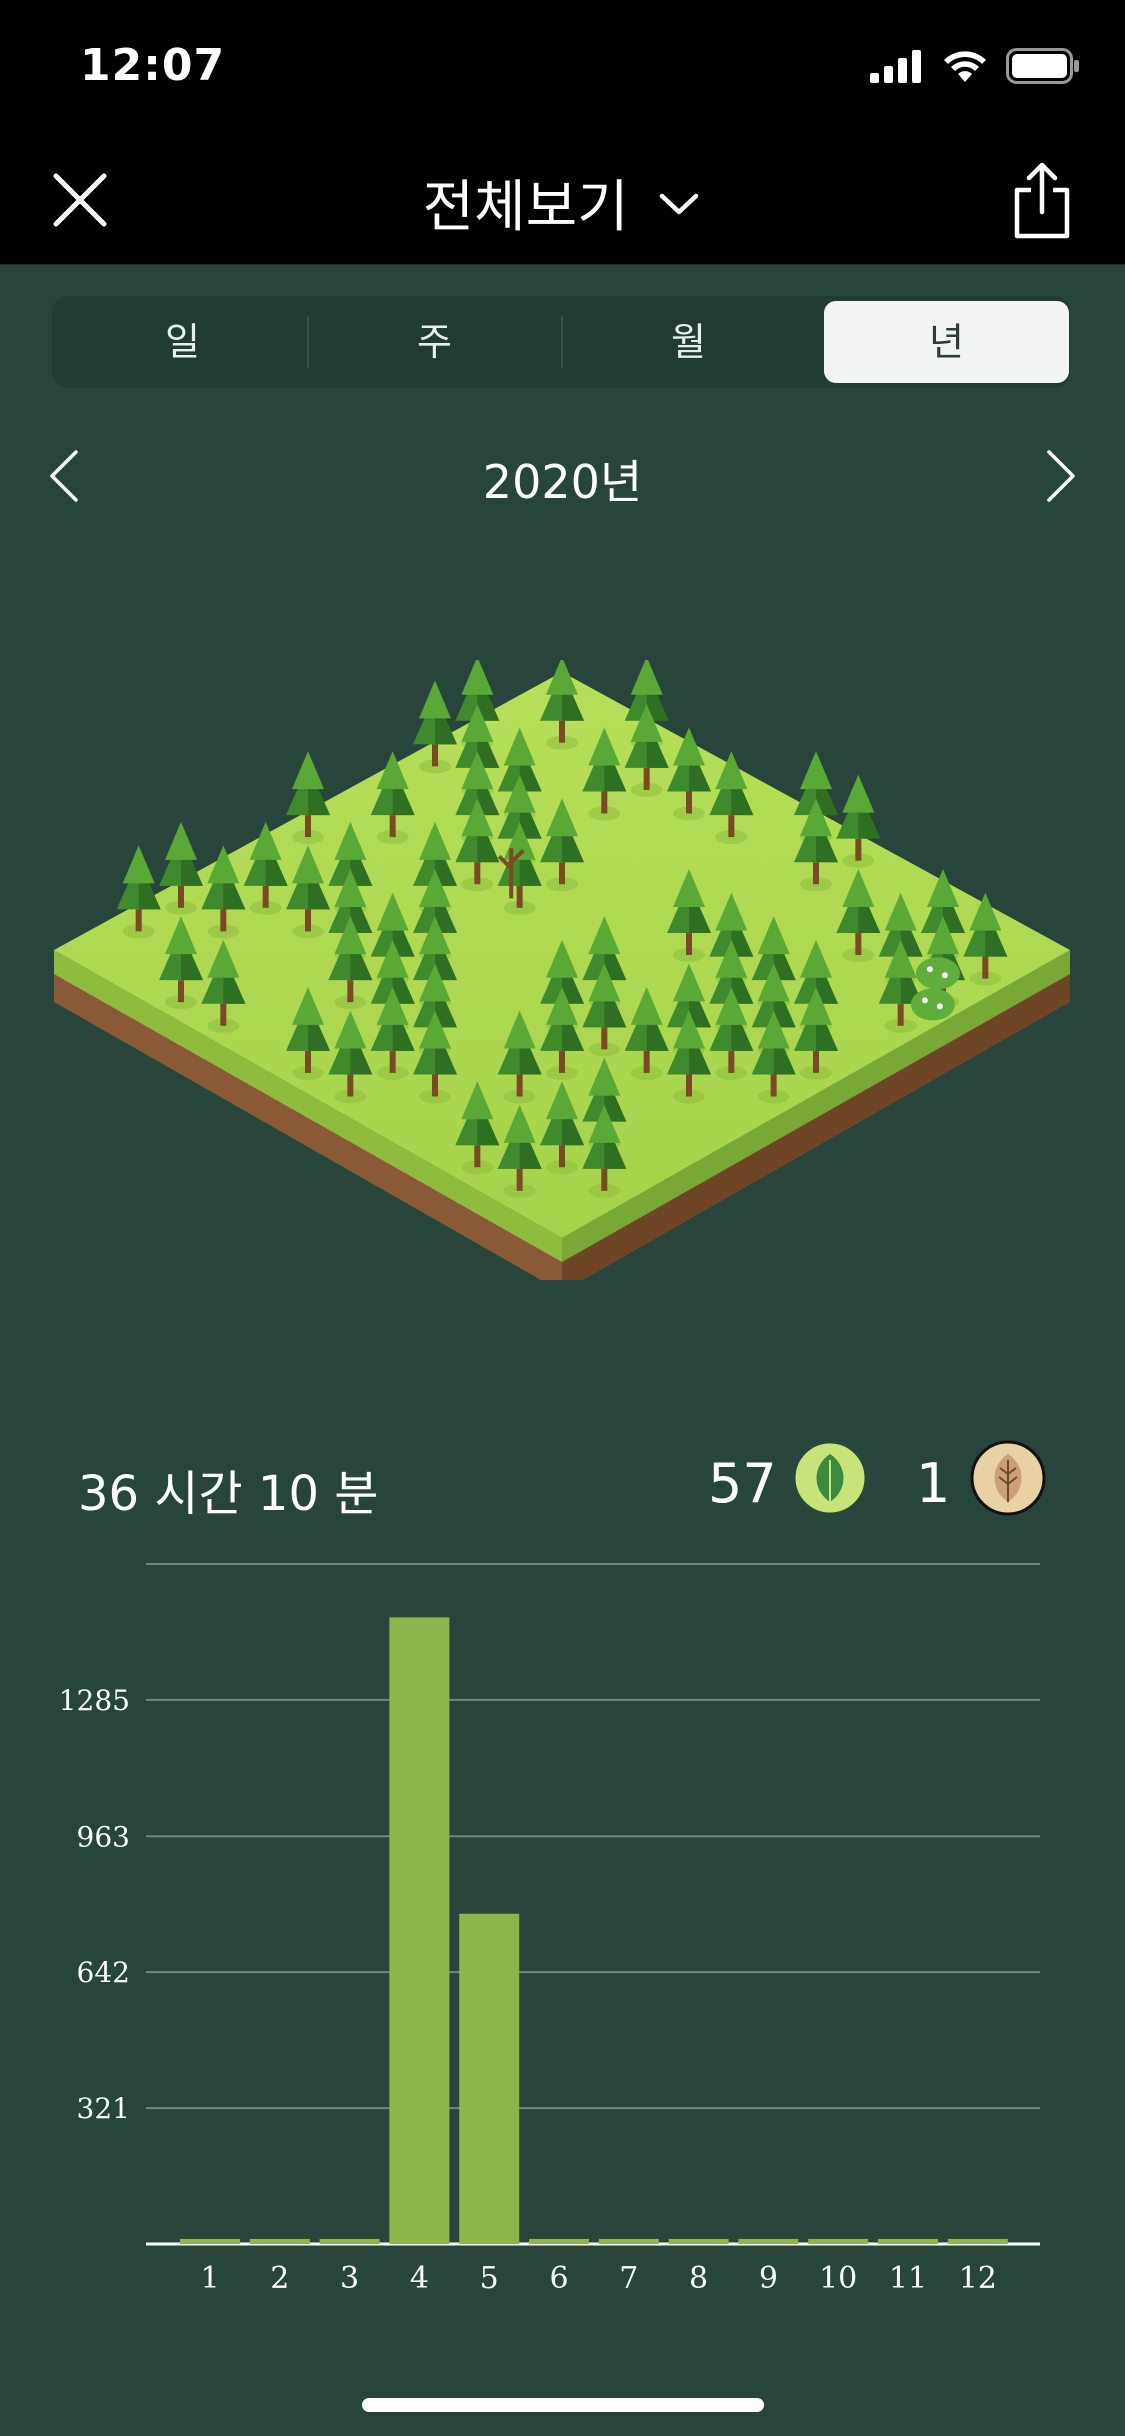 Image resolution: width=1125 pixels, height=2436 pixels. I want to click on x-tick-label: 10, so click(838, 2278).